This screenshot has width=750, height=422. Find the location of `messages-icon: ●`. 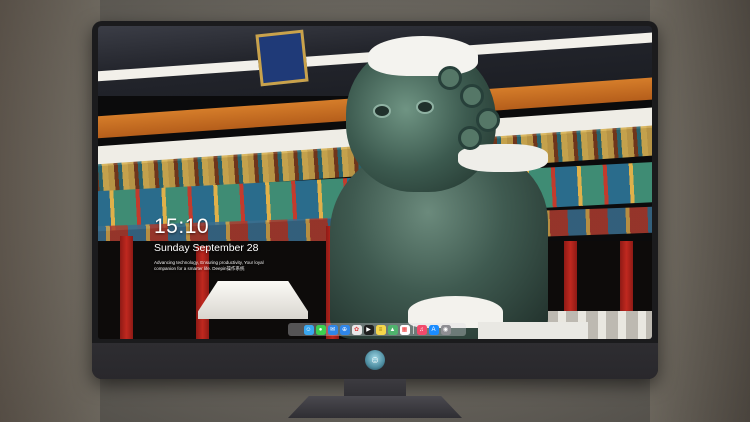

messages-icon: ● is located at coordinates (320, 329).